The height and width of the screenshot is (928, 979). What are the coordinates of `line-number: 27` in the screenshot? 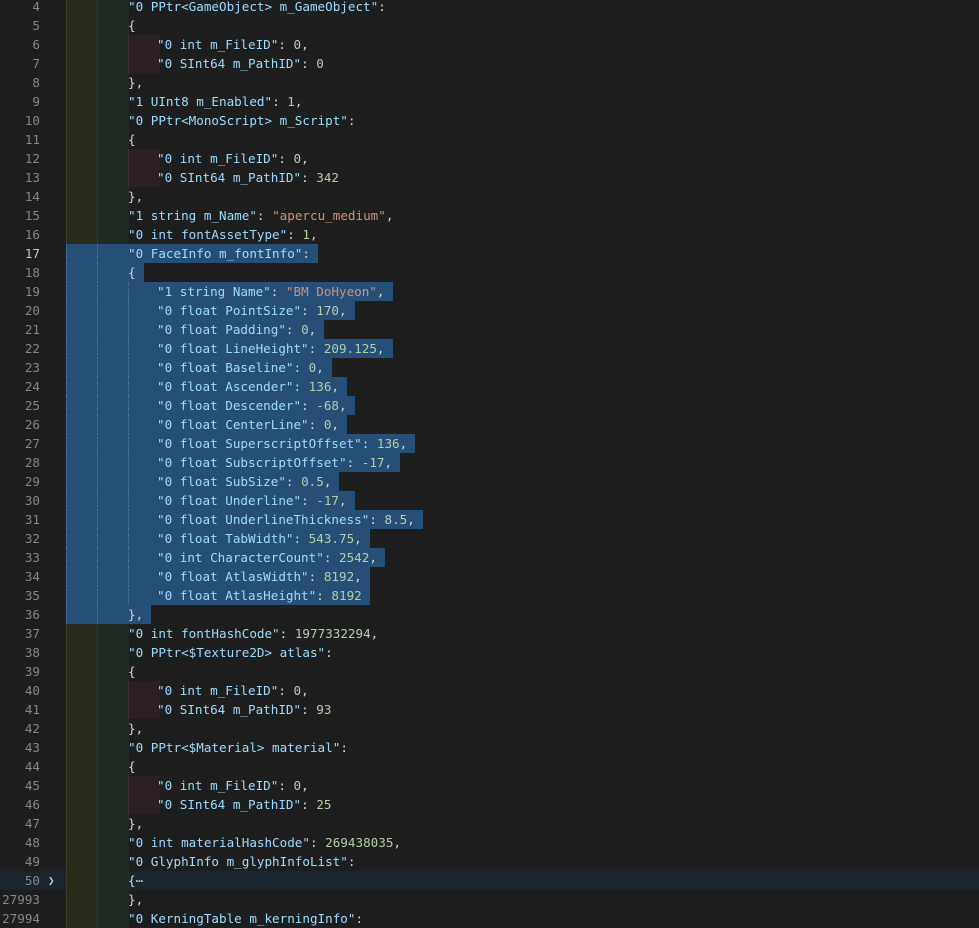 It's located at (20, 443).